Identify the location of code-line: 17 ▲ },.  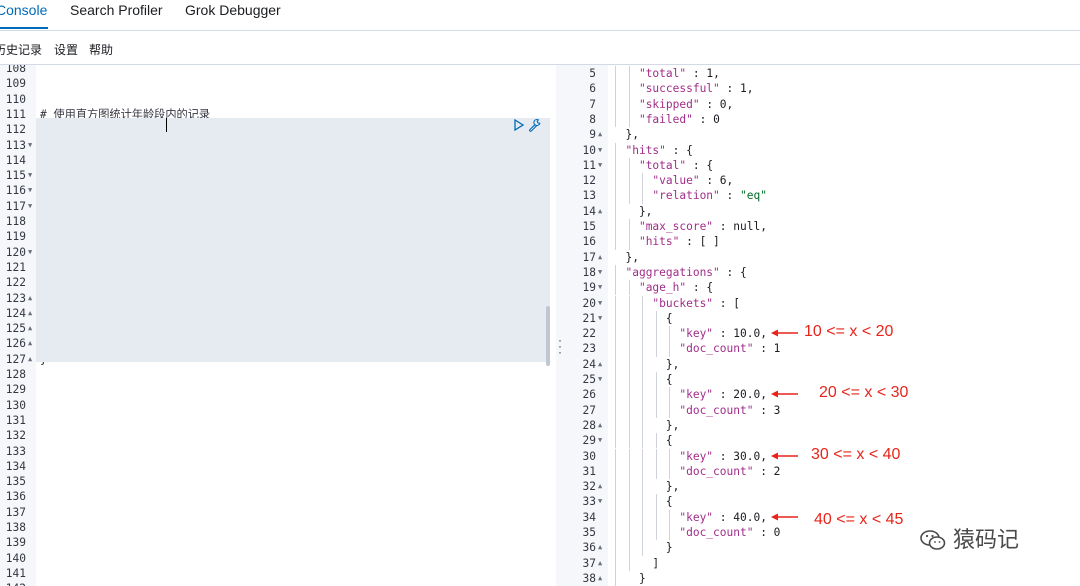
(823, 257).